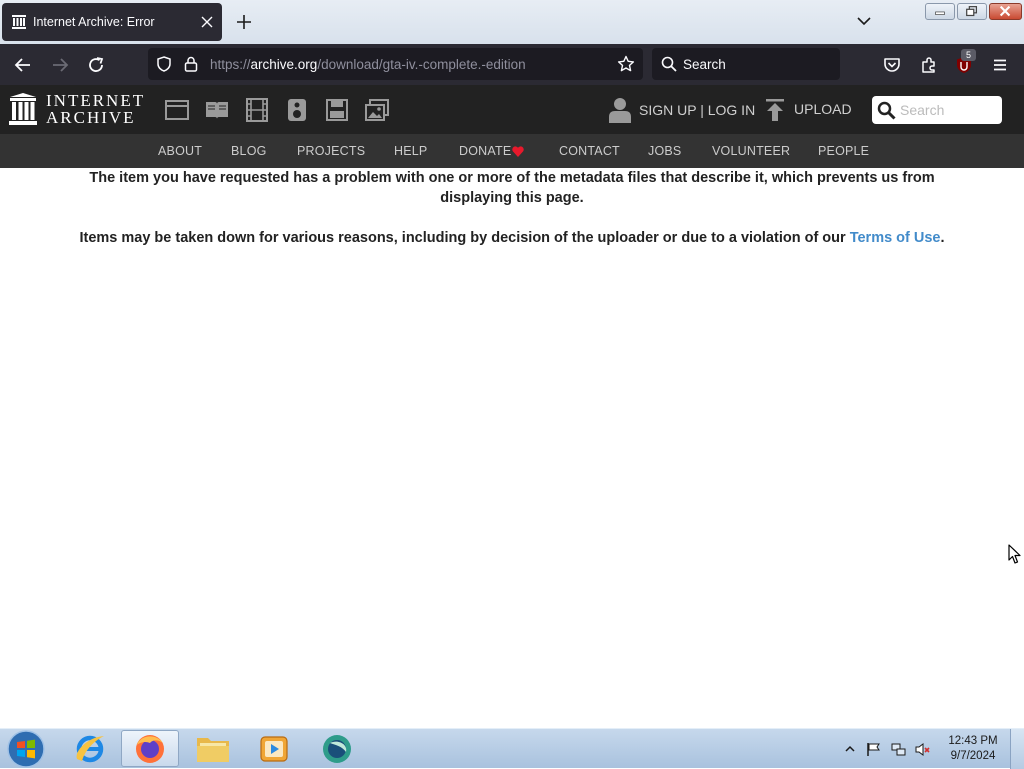 The height and width of the screenshot is (769, 1024). What do you see at coordinates (284, 64) in the screenshot?
I see `url-host: archive.org` at bounding box center [284, 64].